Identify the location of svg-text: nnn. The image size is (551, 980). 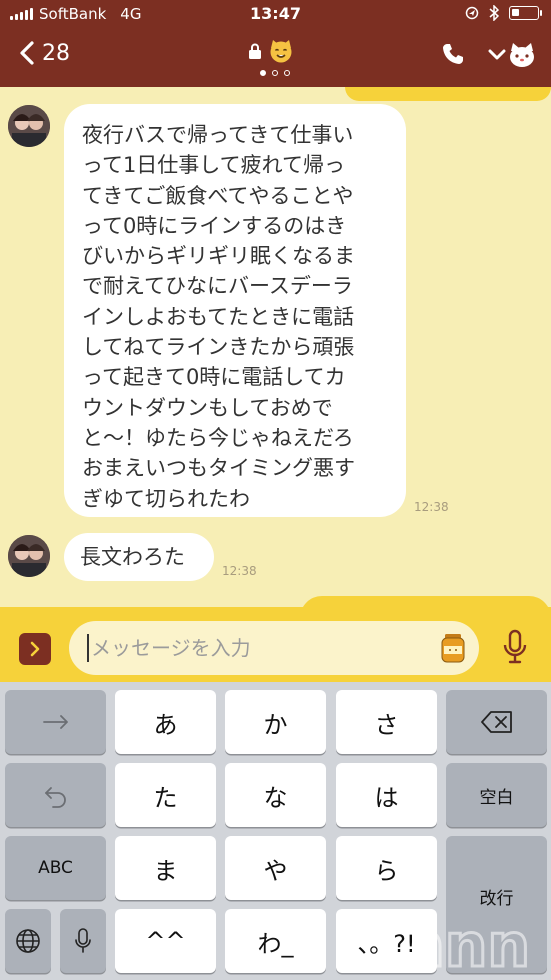
(466, 943).